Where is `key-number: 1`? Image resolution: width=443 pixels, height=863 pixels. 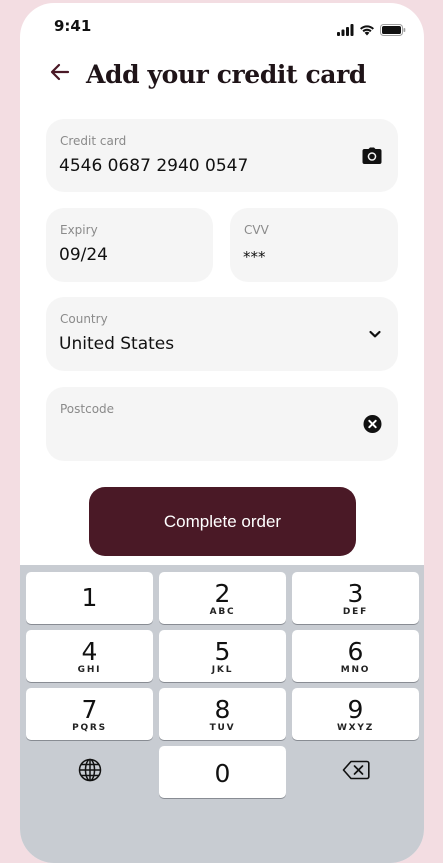 key-number: 1 is located at coordinates (89, 597).